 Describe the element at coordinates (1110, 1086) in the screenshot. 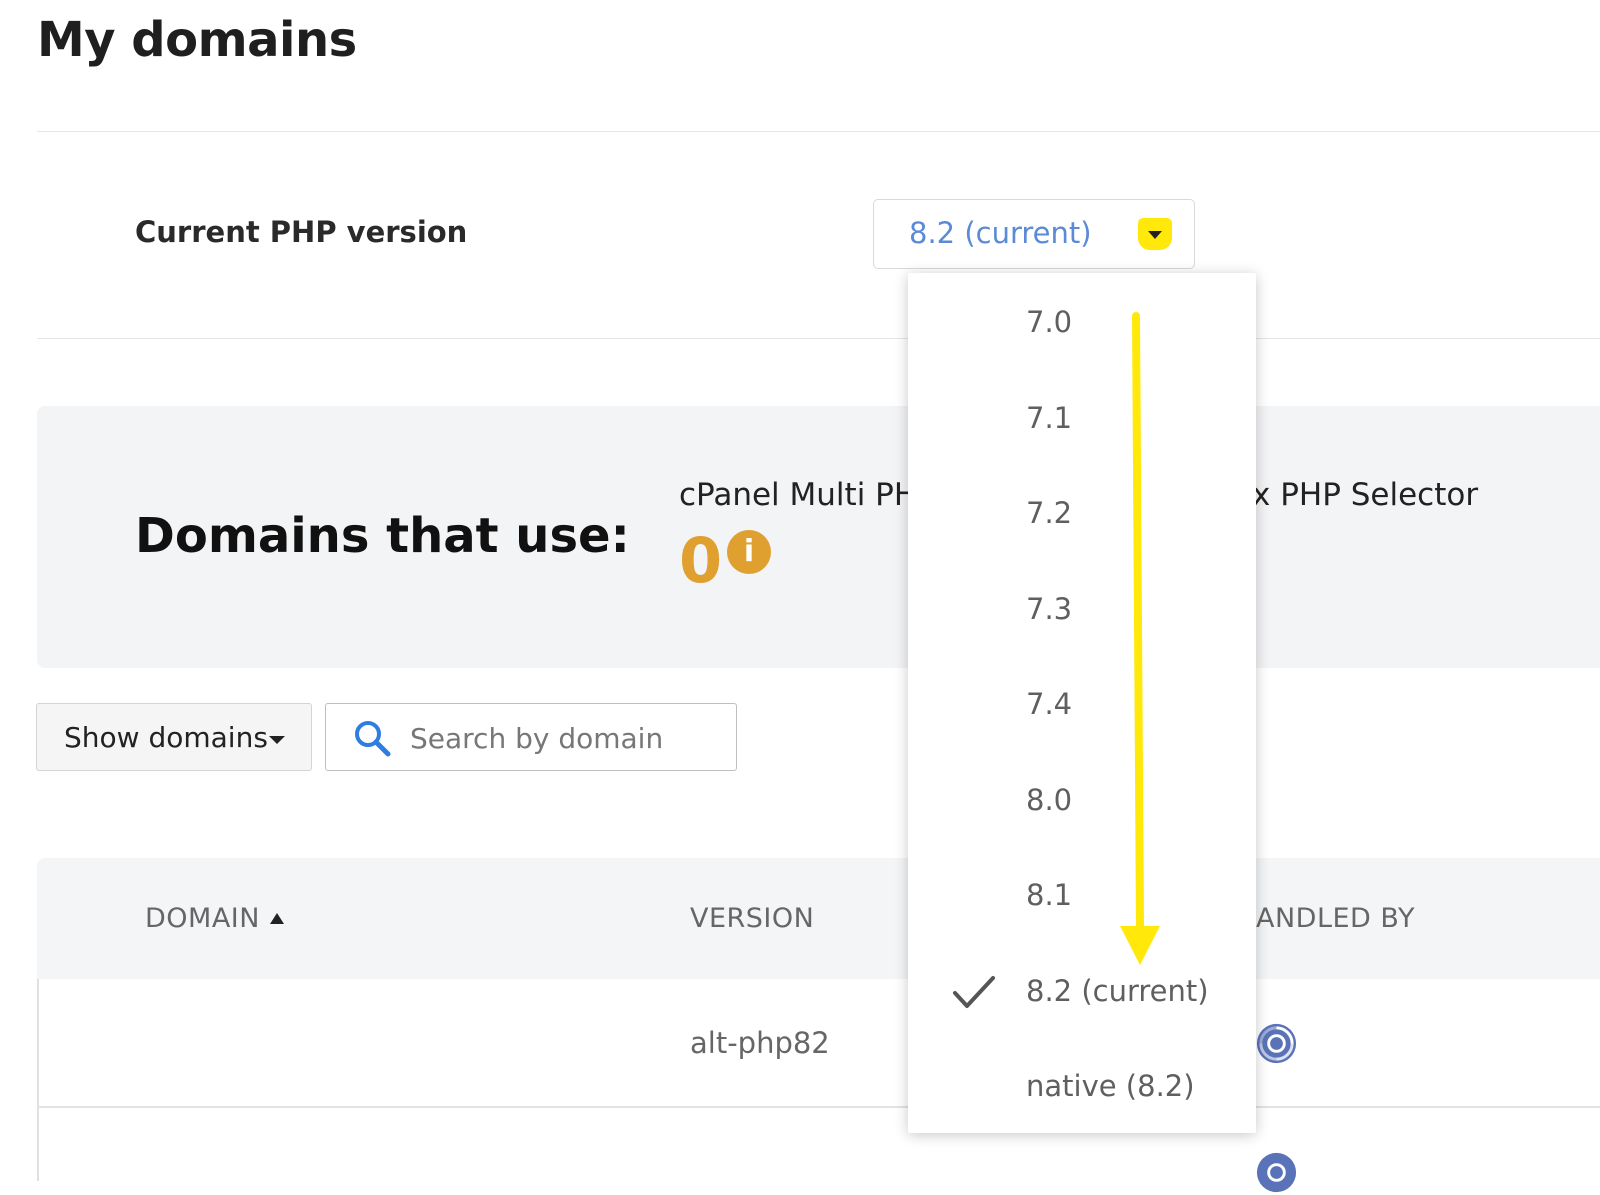

I see `php-option-label: native (8.2)` at that location.